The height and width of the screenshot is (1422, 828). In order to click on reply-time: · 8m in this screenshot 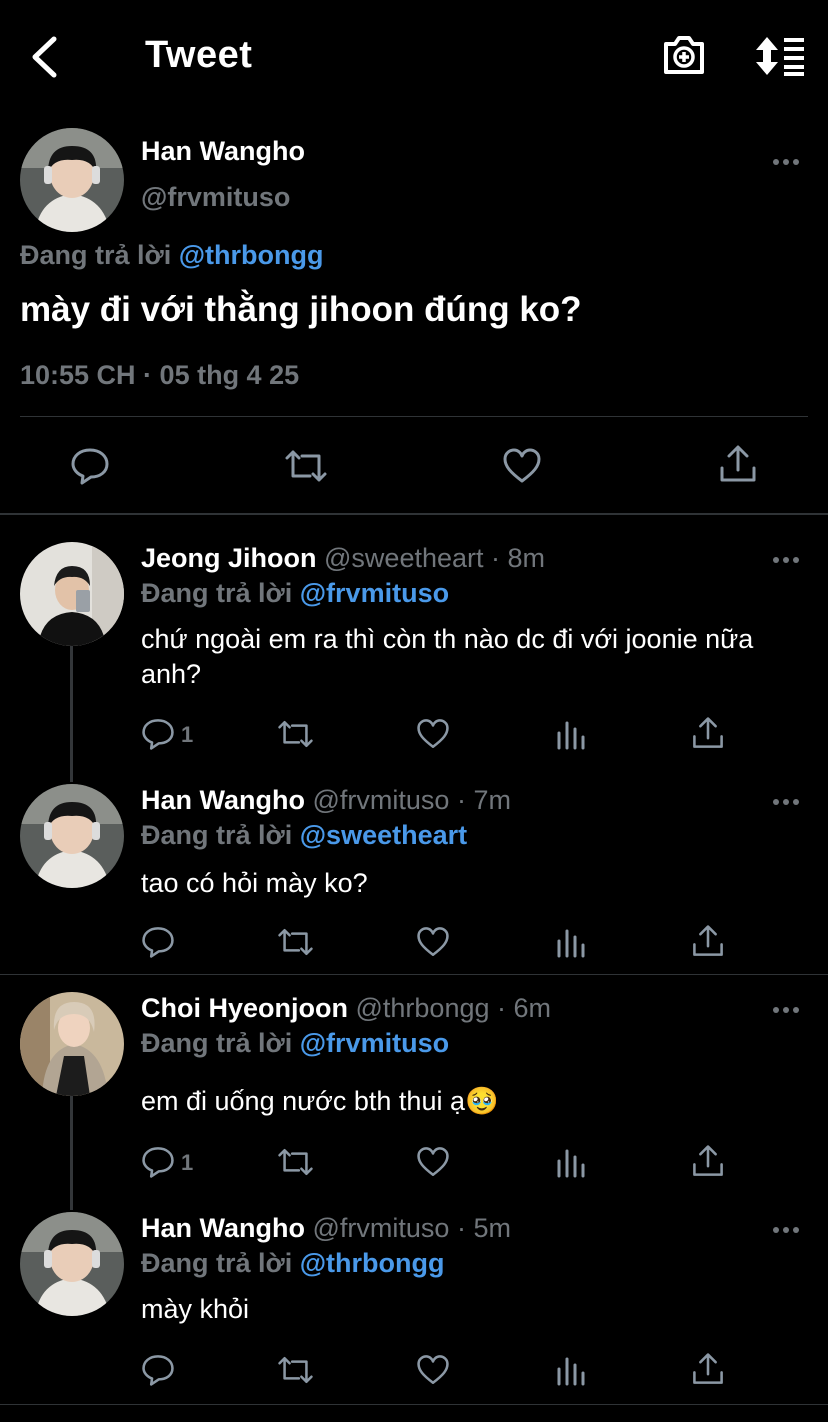, I will do `click(518, 558)`.